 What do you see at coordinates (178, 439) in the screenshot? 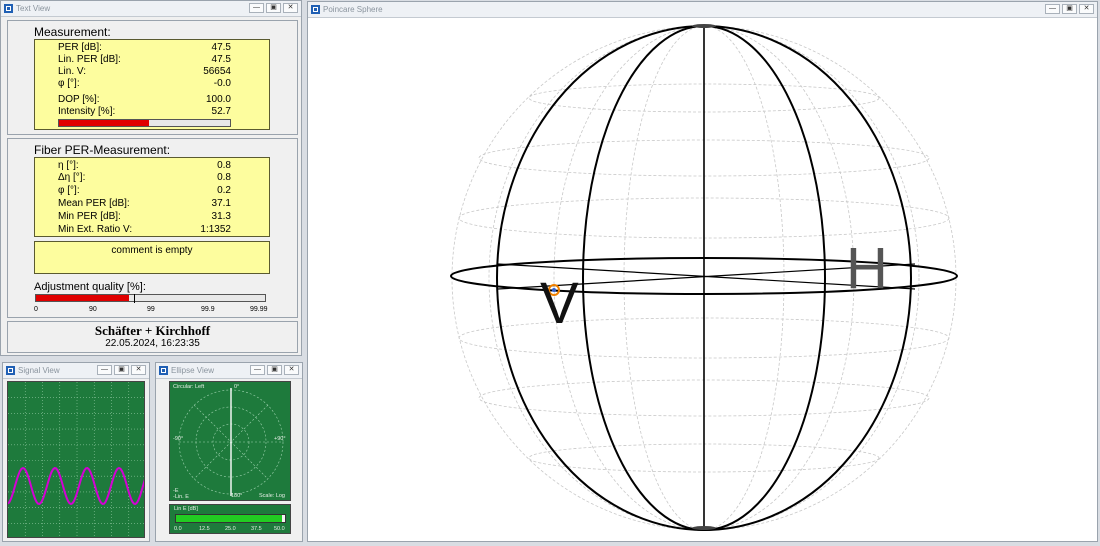
I see `left-angle-label: -90°` at bounding box center [178, 439].